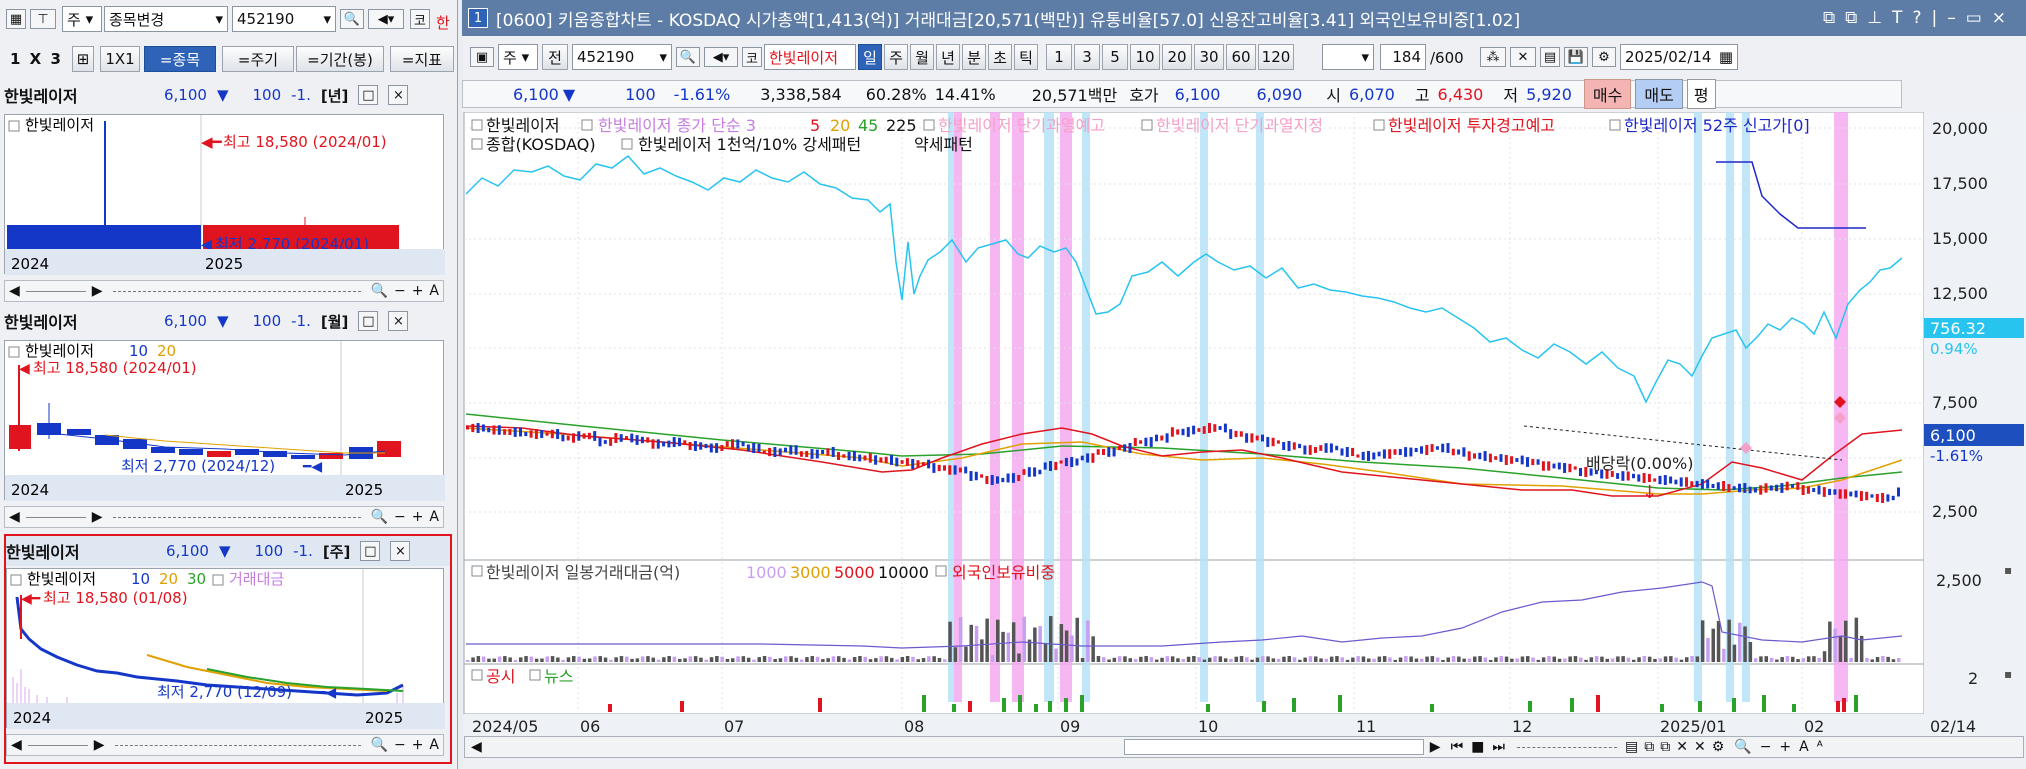 This screenshot has height=769, width=2026. I want to click on stop-icon: ■, so click(1477, 747).